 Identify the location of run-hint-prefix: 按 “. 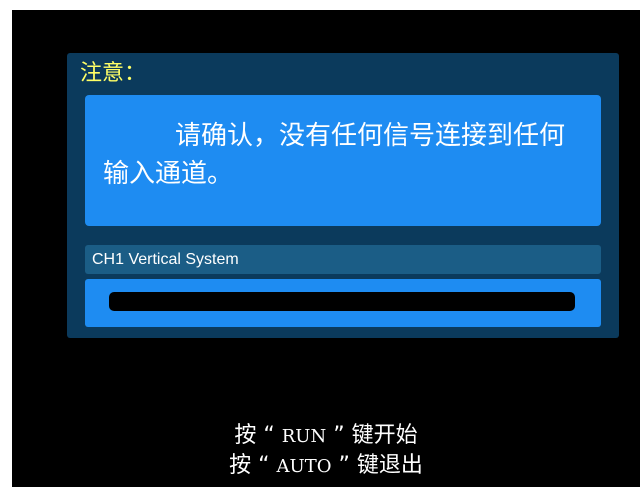
(258, 435).